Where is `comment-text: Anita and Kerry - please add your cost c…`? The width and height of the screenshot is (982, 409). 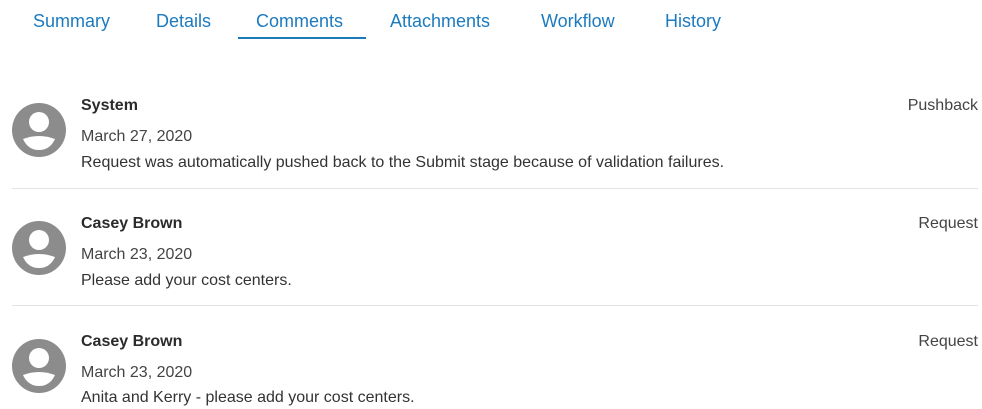 comment-text: Anita and Kerry - please add your cost c… is located at coordinates (248, 397).